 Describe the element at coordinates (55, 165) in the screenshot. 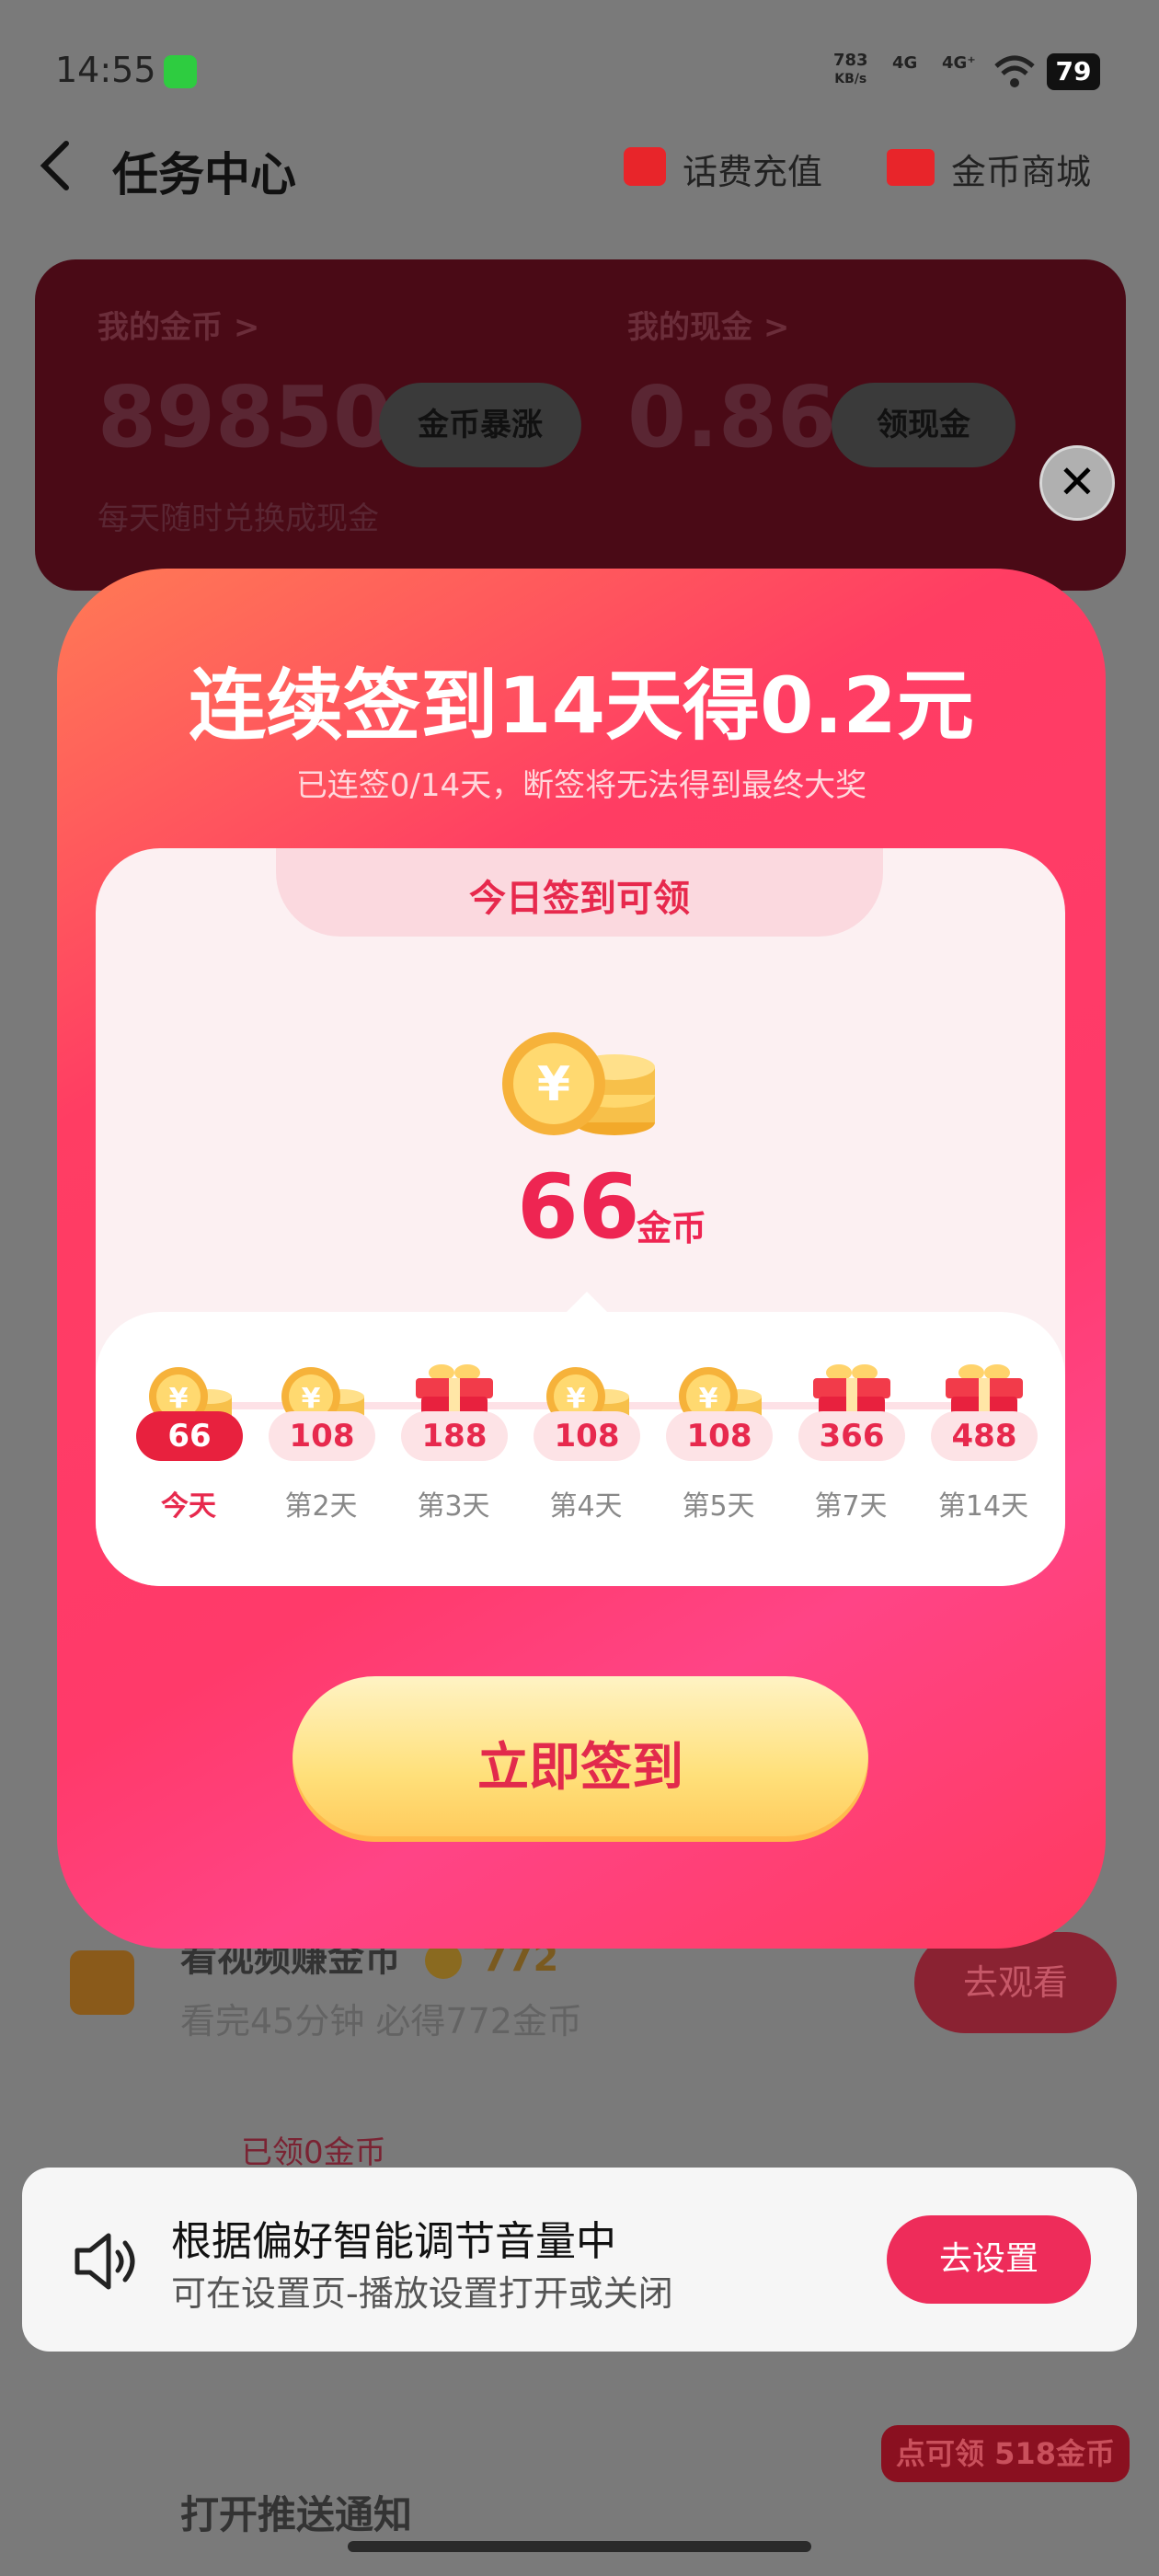

I see `back-arrow-icon` at that location.